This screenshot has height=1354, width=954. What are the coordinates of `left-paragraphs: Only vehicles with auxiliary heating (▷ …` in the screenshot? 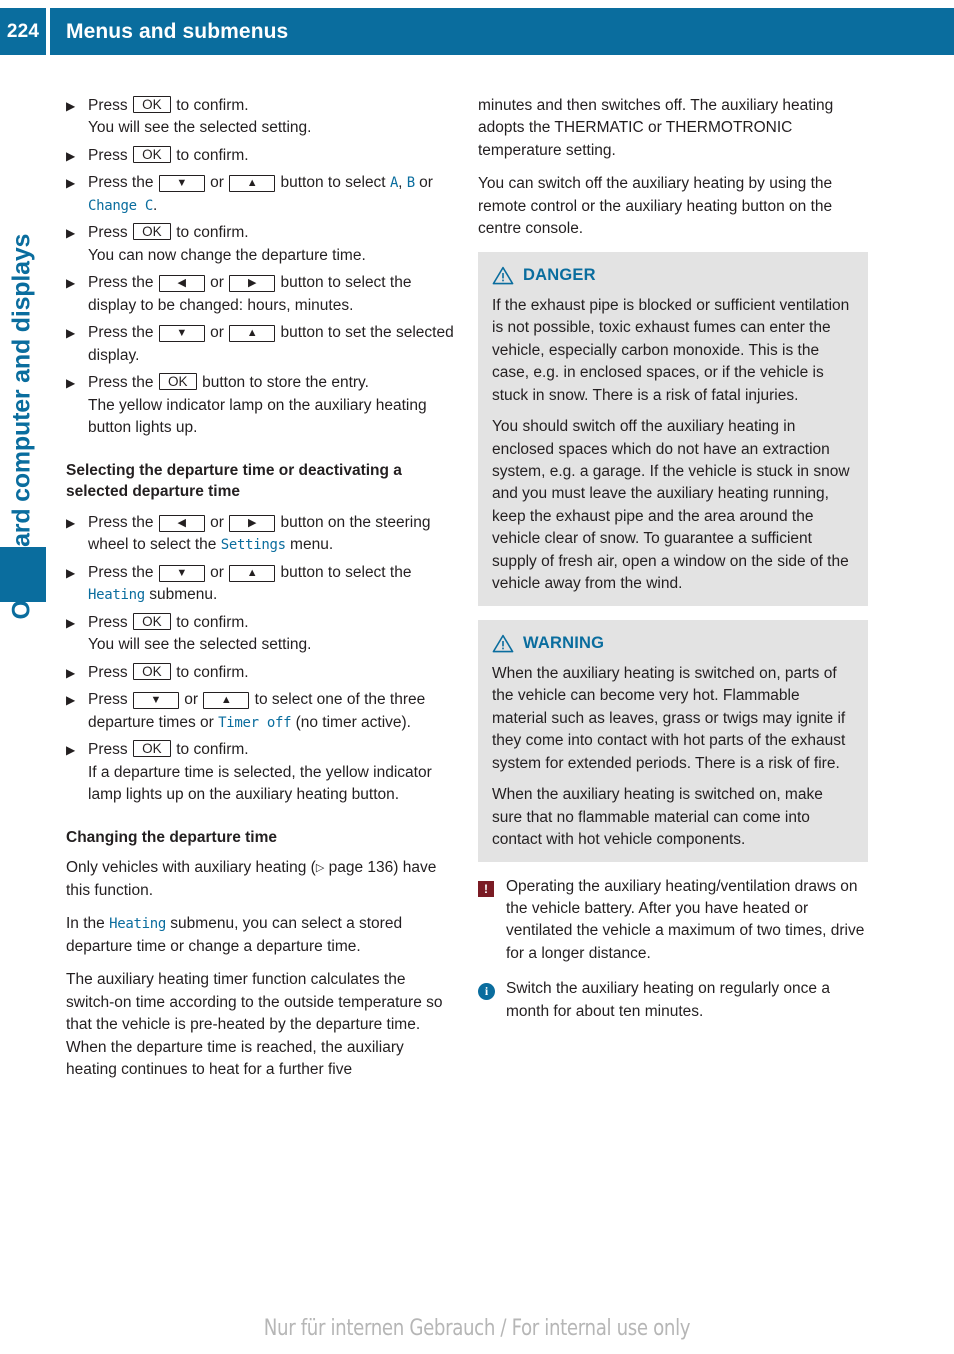 It's located at (261, 969).